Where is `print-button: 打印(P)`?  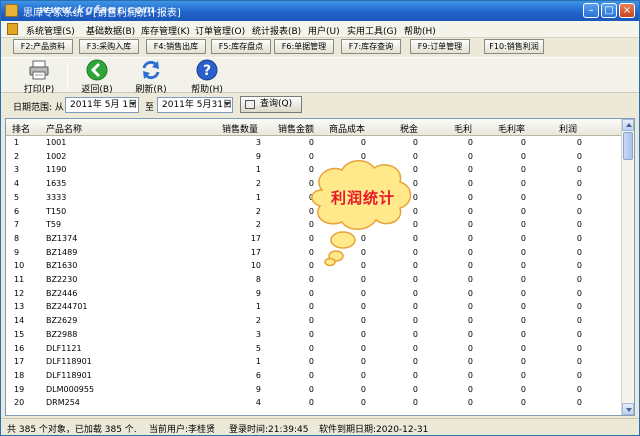
print-button: 打印(P) is located at coordinates (39, 76).